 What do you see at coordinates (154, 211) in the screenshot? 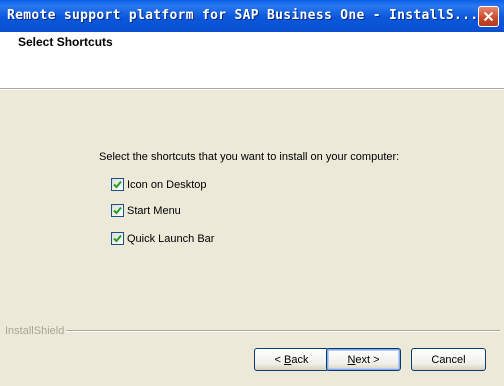
I see `start-menu-label: Start Menu` at bounding box center [154, 211].